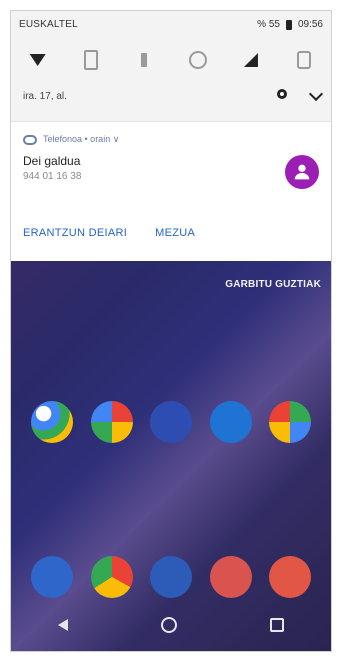 This screenshot has width=340, height=660. I want to click on date-row-icons, so click(300, 94).